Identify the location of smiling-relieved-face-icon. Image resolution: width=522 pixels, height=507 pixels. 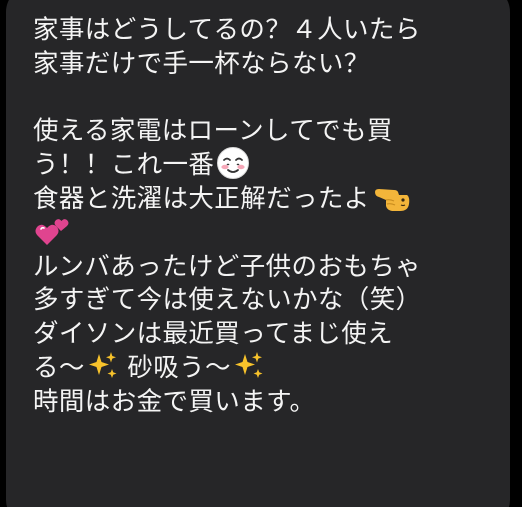
(233, 163).